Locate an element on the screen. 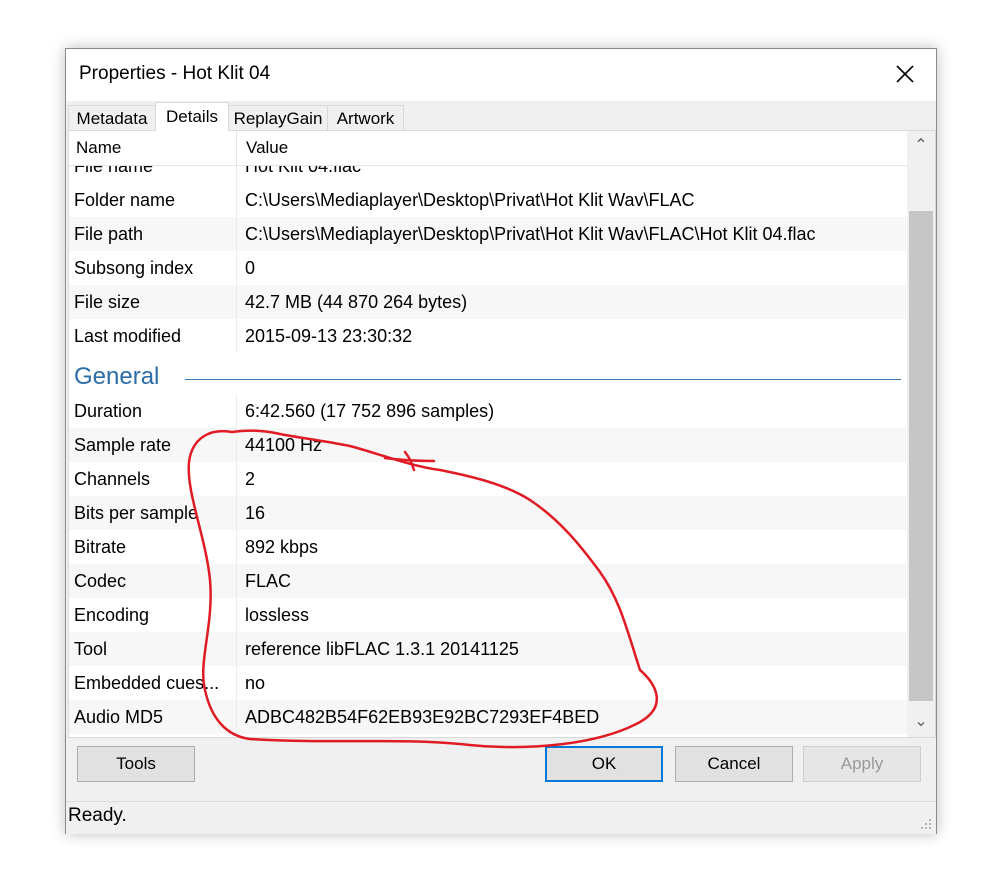  scroll-up-icon: ⌃ is located at coordinates (921, 146).